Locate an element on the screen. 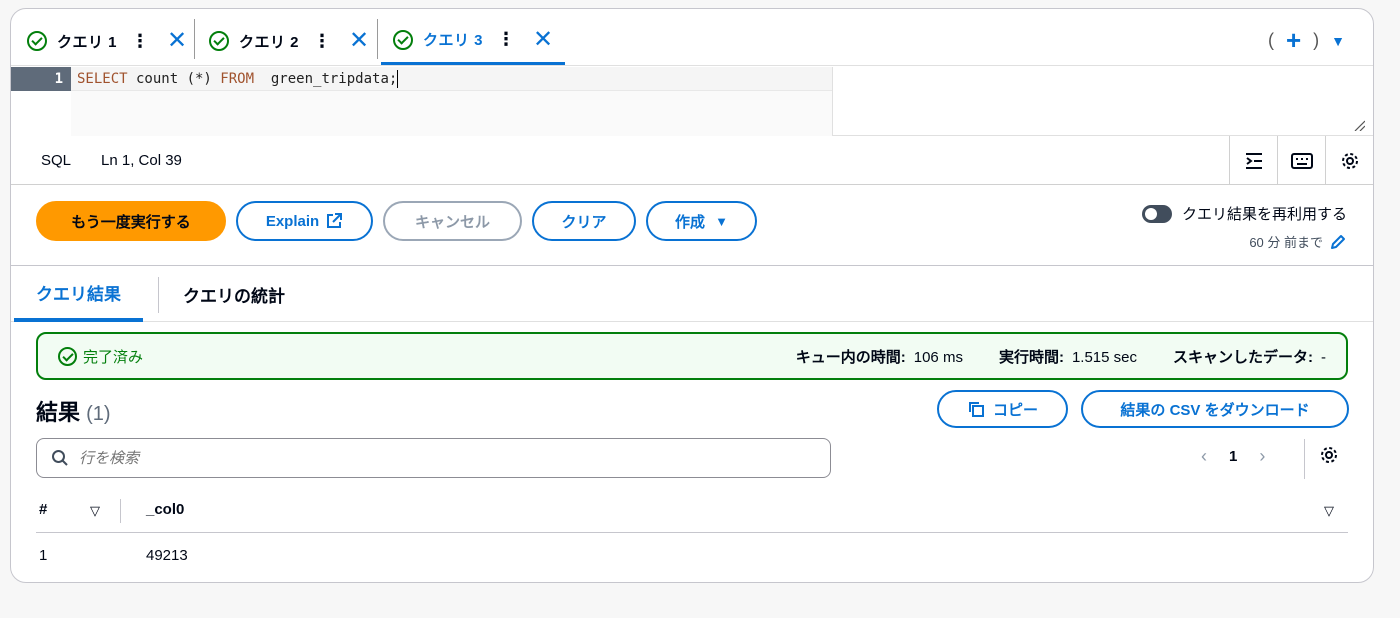 The width and height of the screenshot is (1400, 618). run-again-button: もう一度実行する is located at coordinates (131, 221).